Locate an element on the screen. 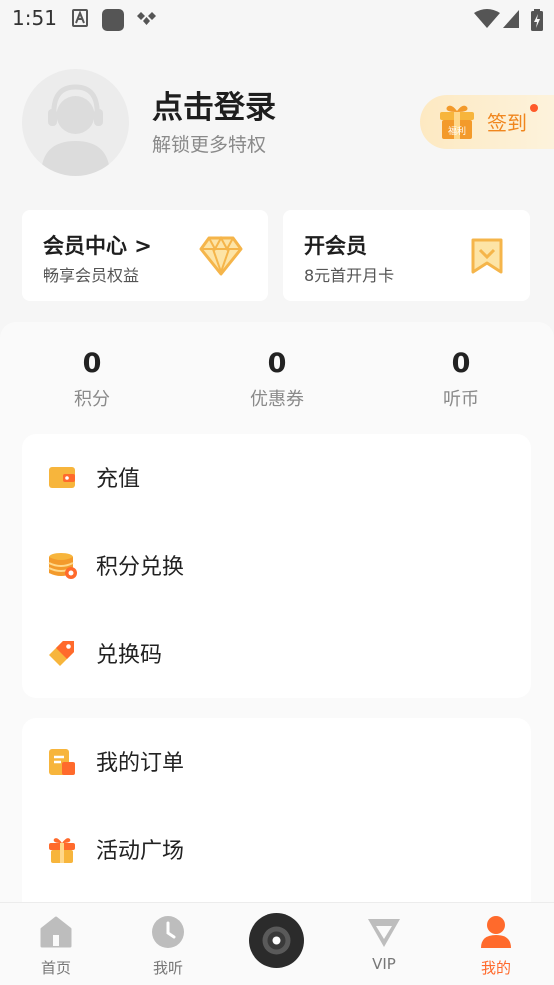  member-center-card: 会员中心 > 畅享会员权益 is located at coordinates (145, 255).